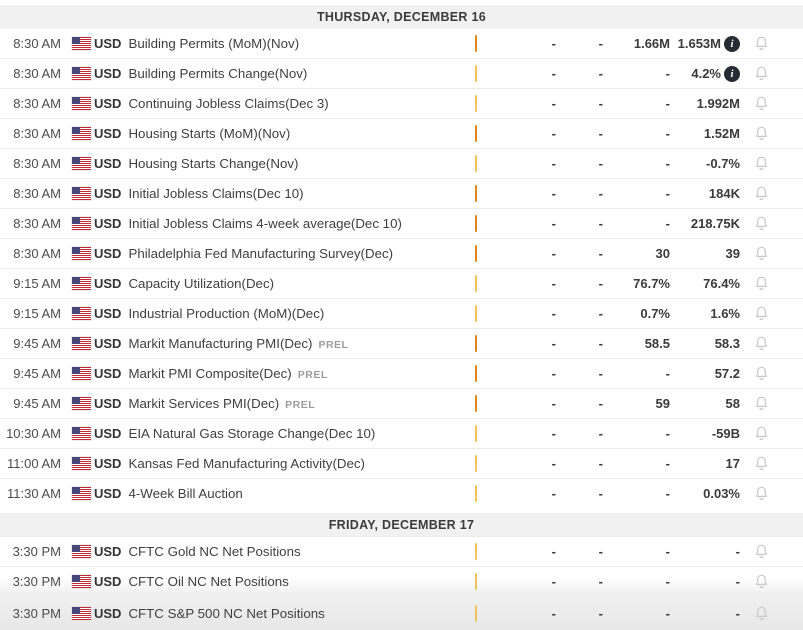  Describe the element at coordinates (662, 403) in the screenshot. I see `consensus-value: 59` at that location.